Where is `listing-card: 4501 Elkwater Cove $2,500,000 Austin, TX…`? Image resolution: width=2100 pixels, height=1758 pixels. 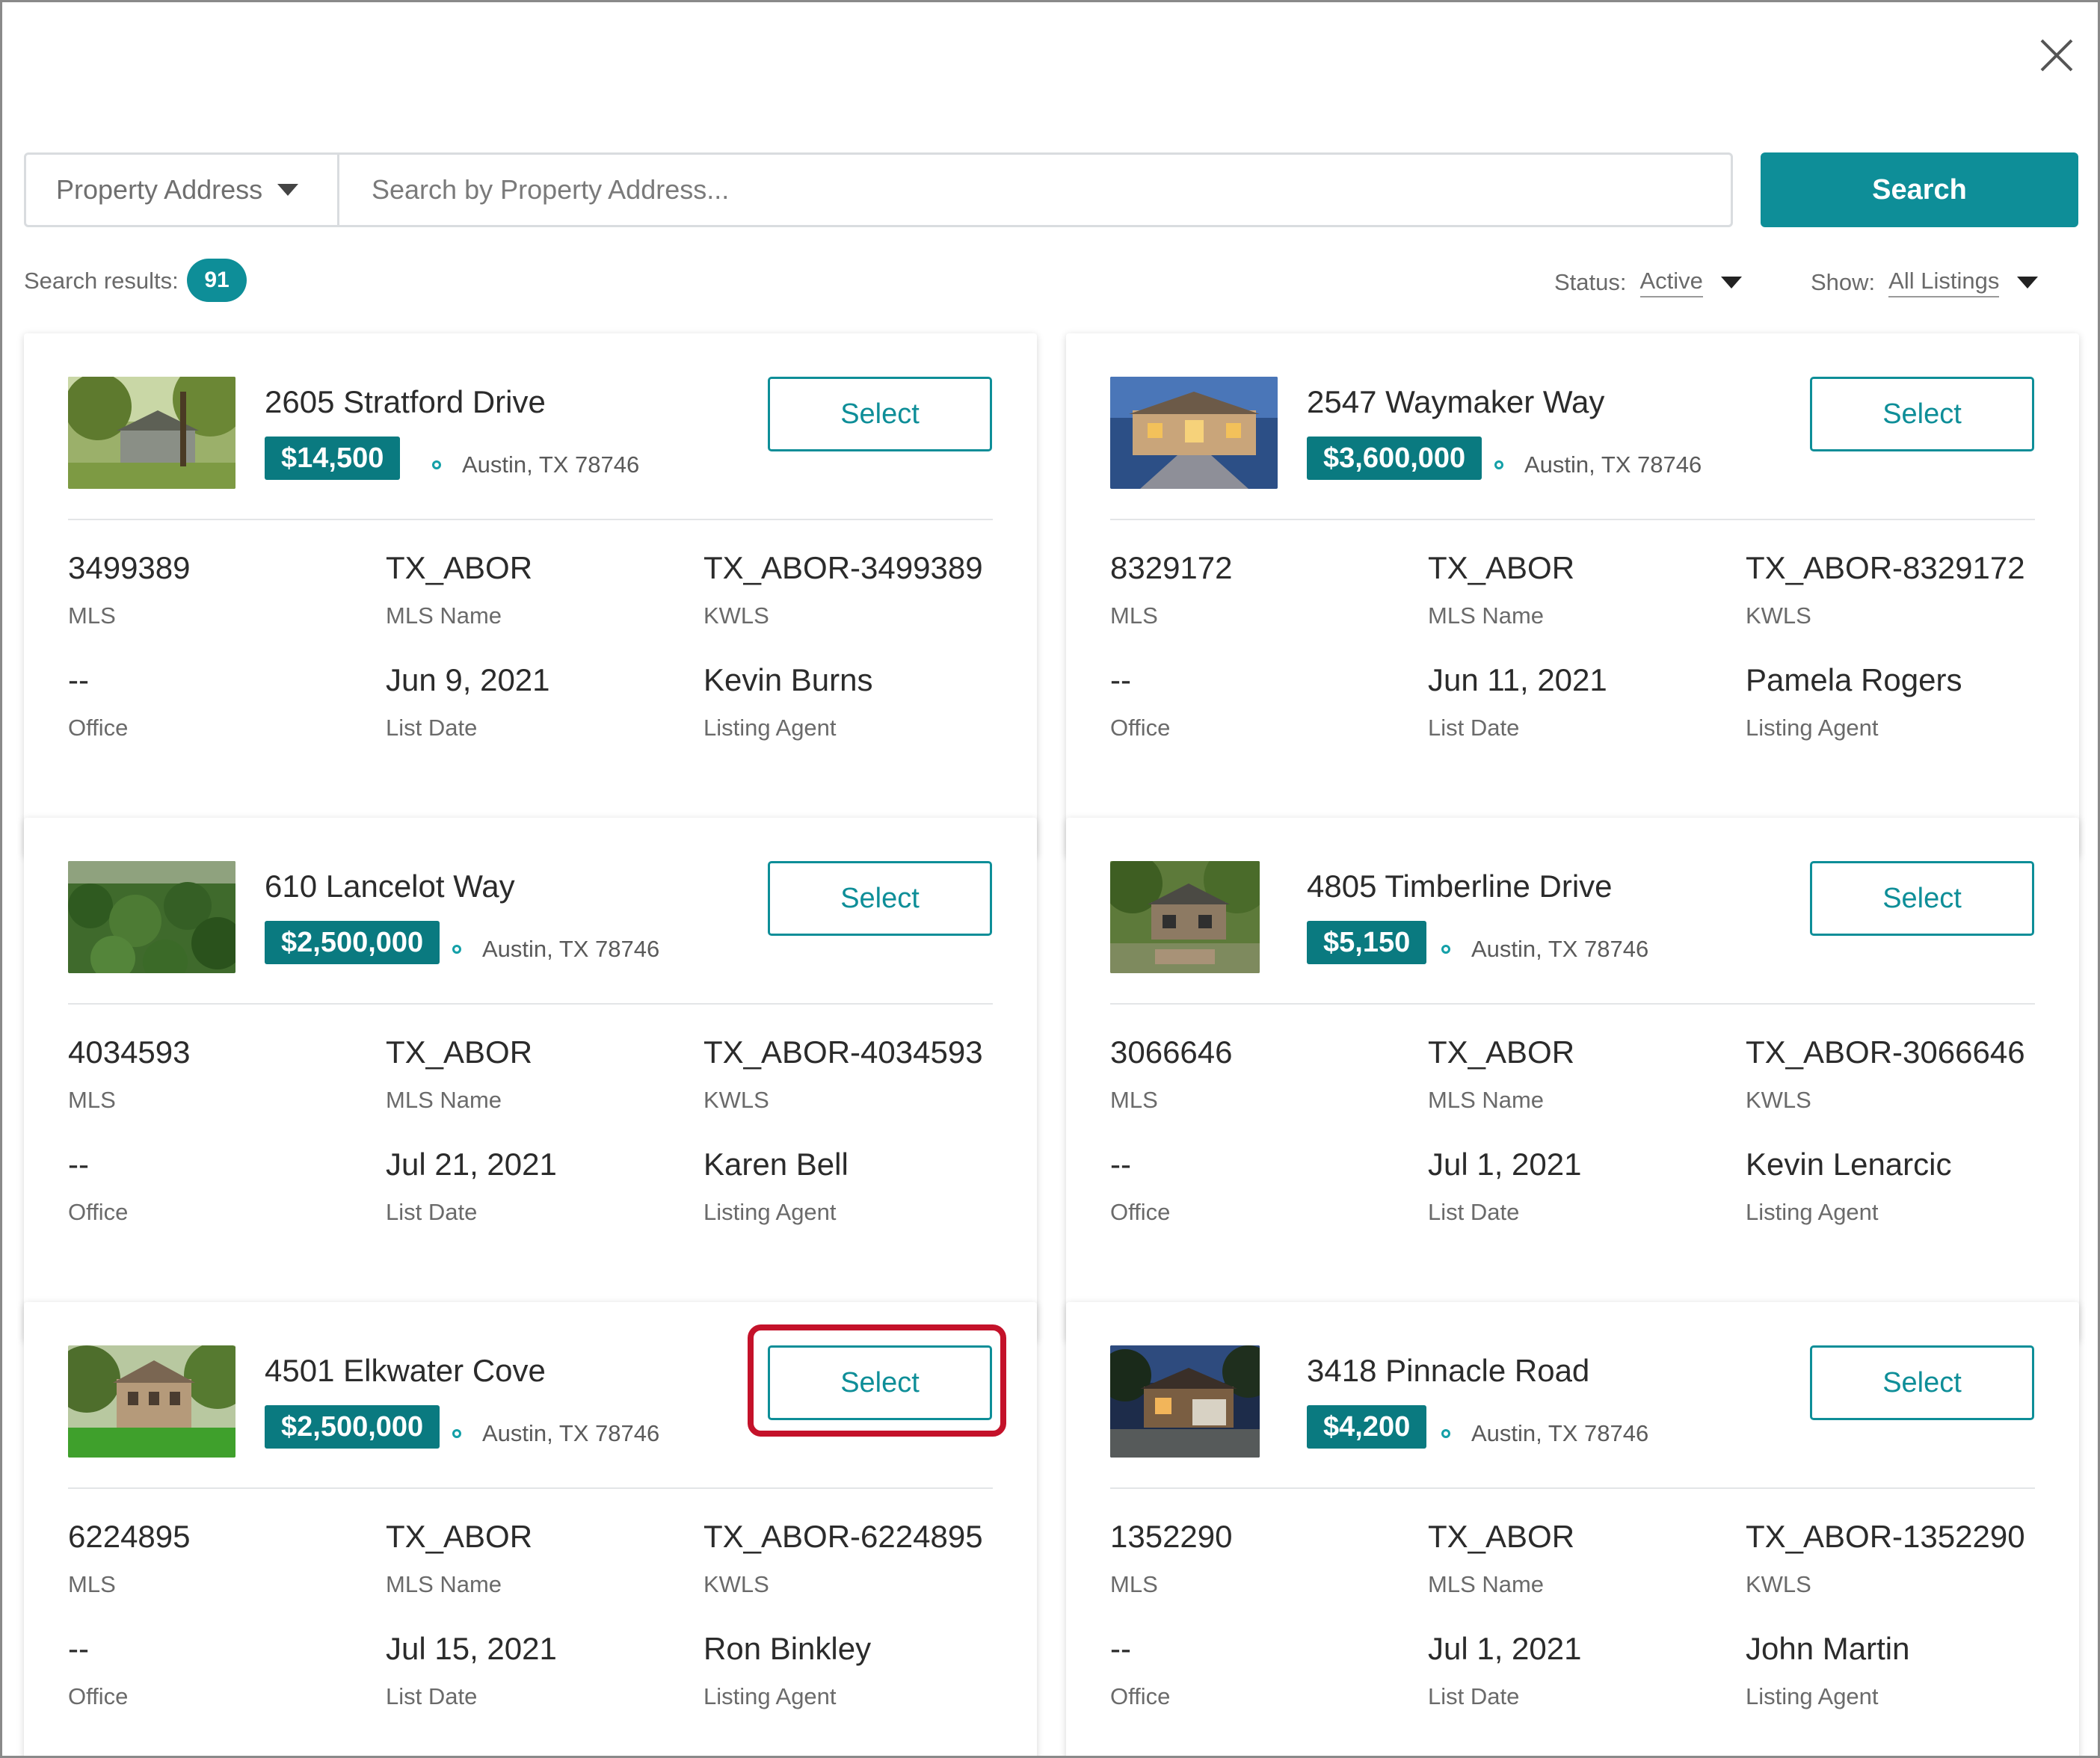
listing-card: 4501 Elkwater Cove $2,500,000 Austin, TX… is located at coordinates (530, 1529).